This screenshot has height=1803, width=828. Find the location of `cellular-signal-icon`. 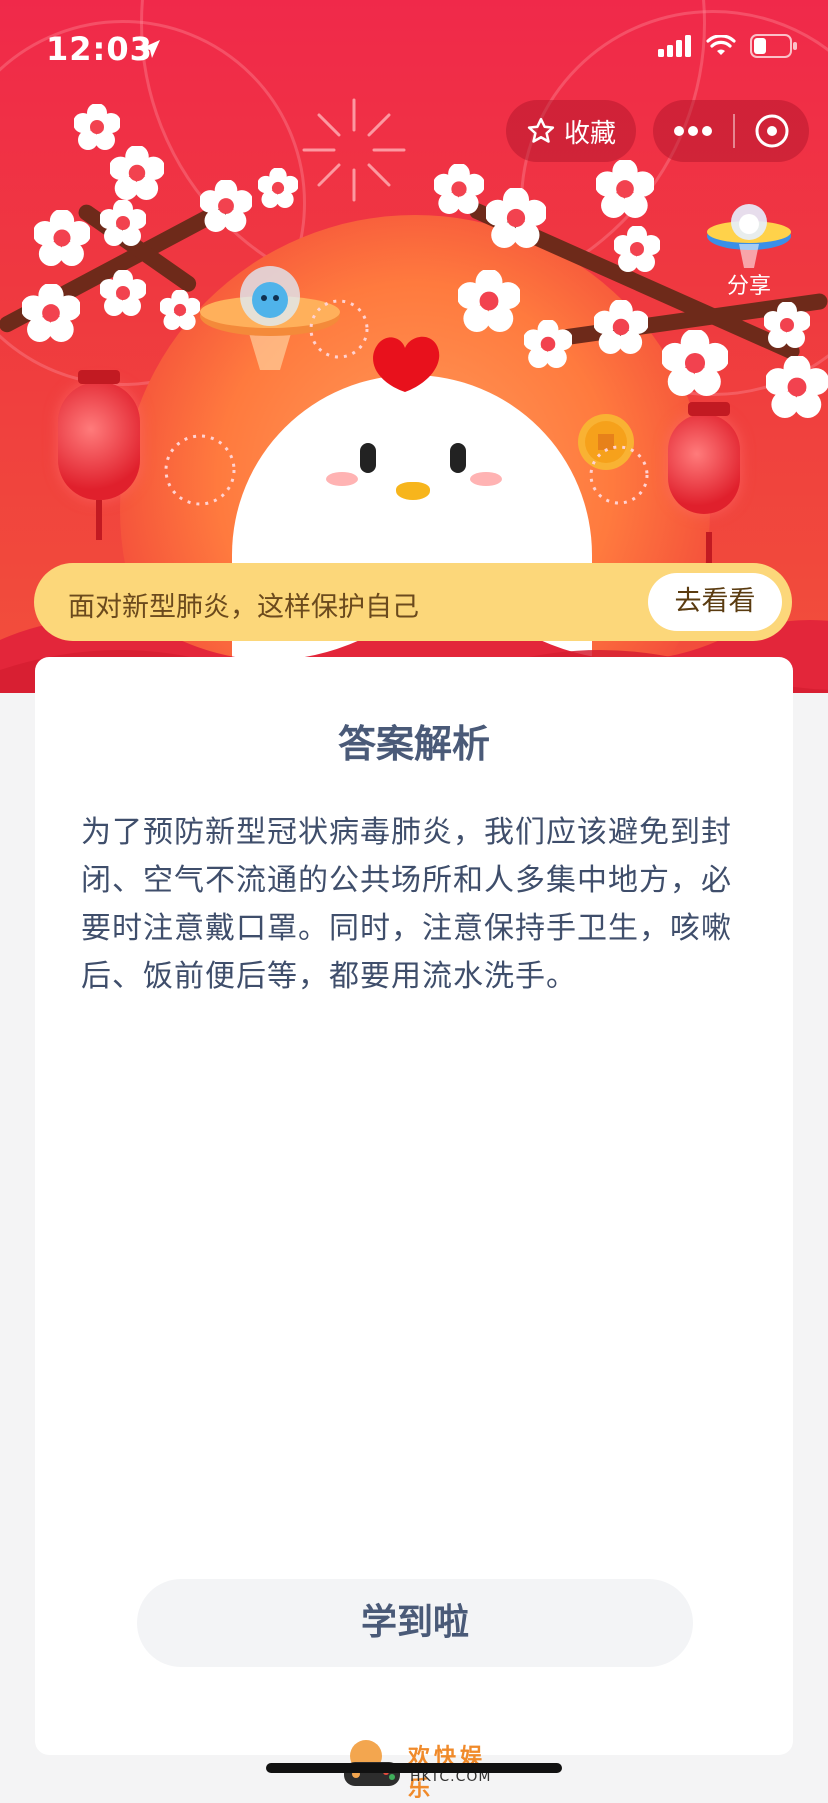

cellular-signal-icon is located at coordinates (674, 46).